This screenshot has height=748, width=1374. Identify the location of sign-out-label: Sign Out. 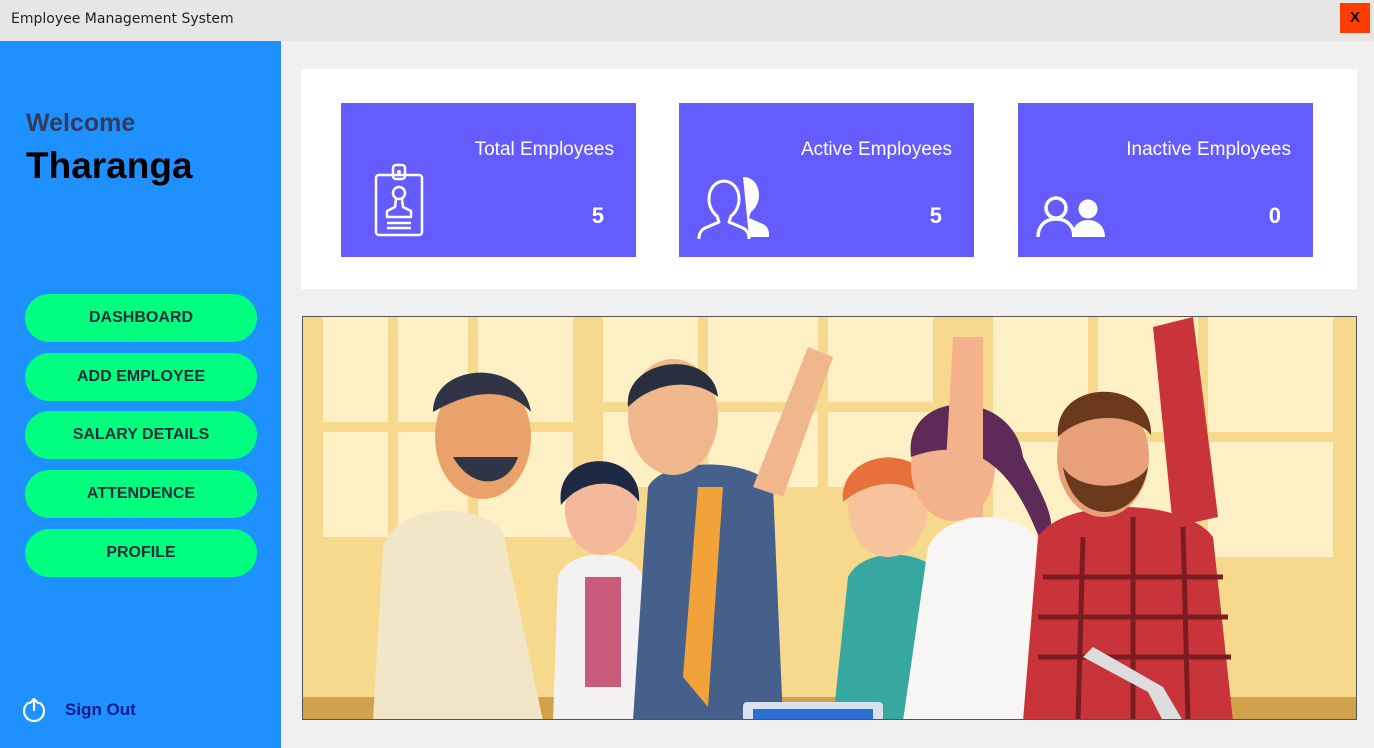
(100, 709).